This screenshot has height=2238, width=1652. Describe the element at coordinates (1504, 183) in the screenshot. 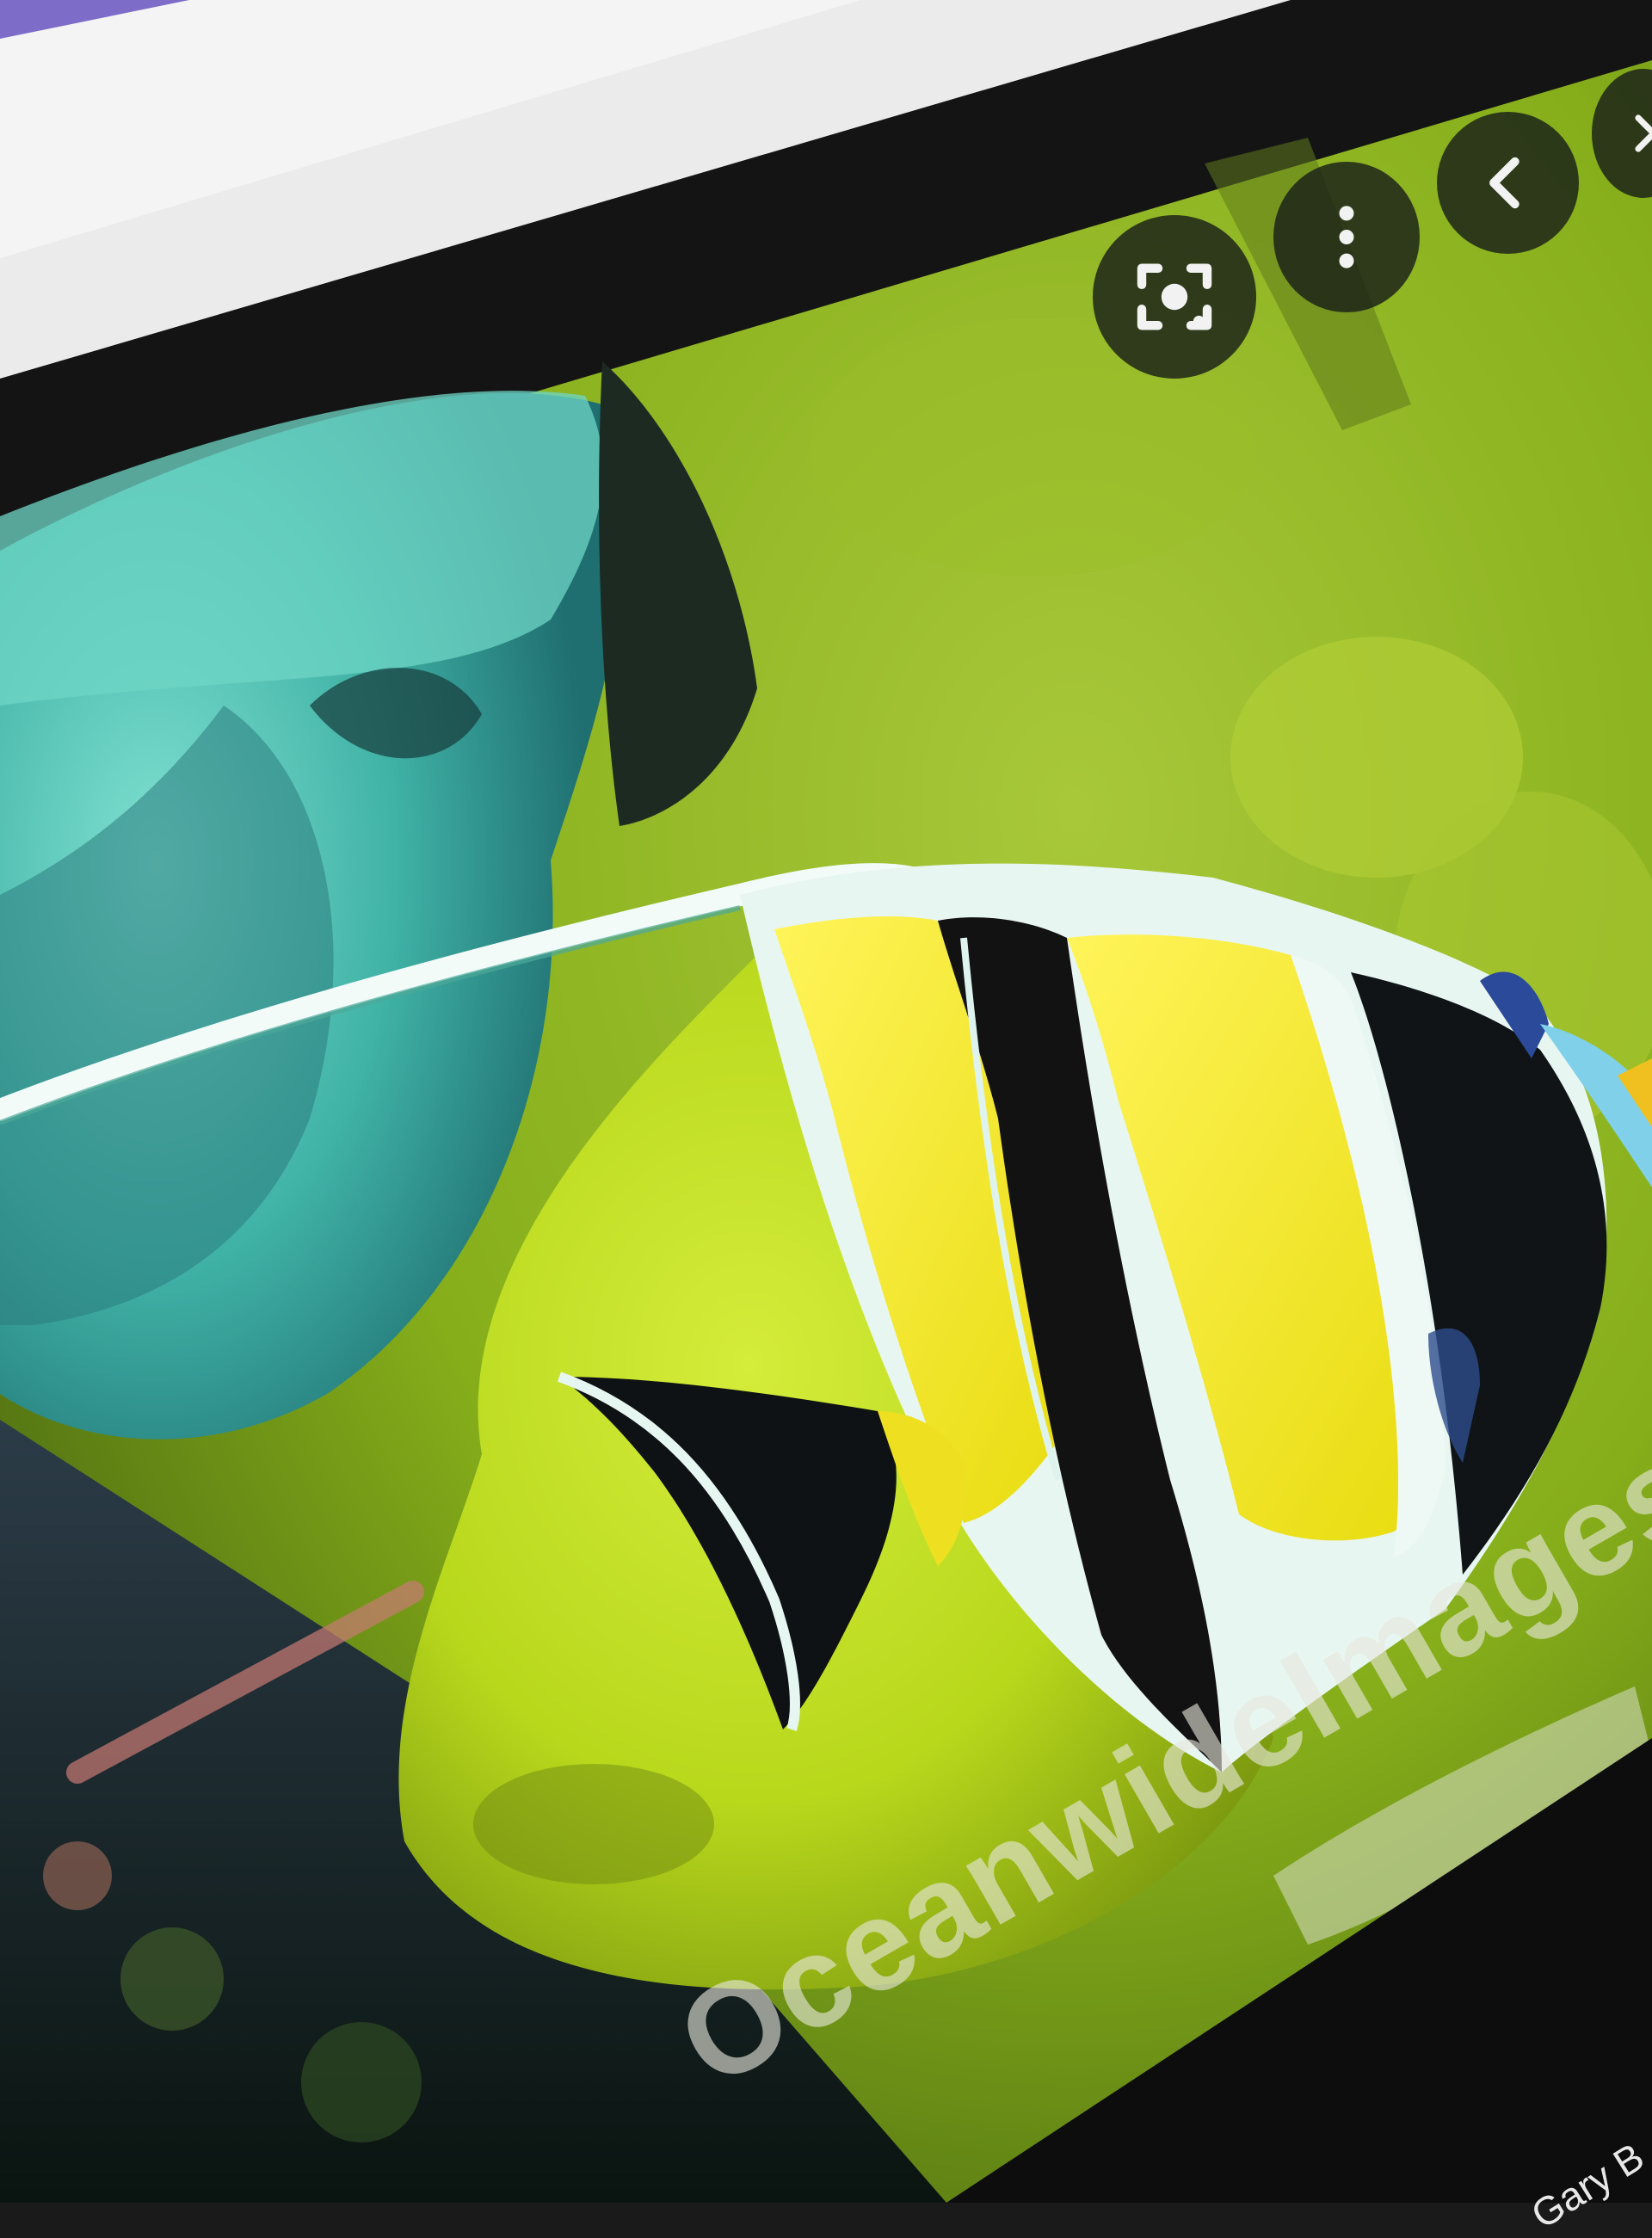

I see `chevron-left-icon` at that location.